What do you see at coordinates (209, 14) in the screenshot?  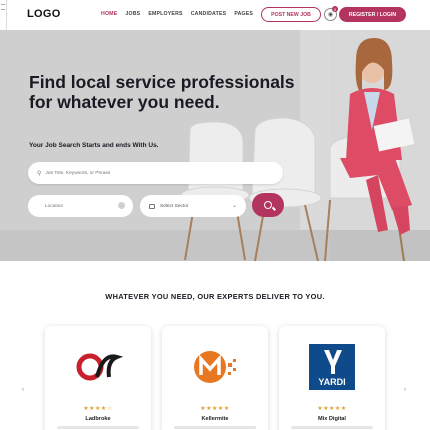 I see `nav-candidates: CANDIDATES` at bounding box center [209, 14].